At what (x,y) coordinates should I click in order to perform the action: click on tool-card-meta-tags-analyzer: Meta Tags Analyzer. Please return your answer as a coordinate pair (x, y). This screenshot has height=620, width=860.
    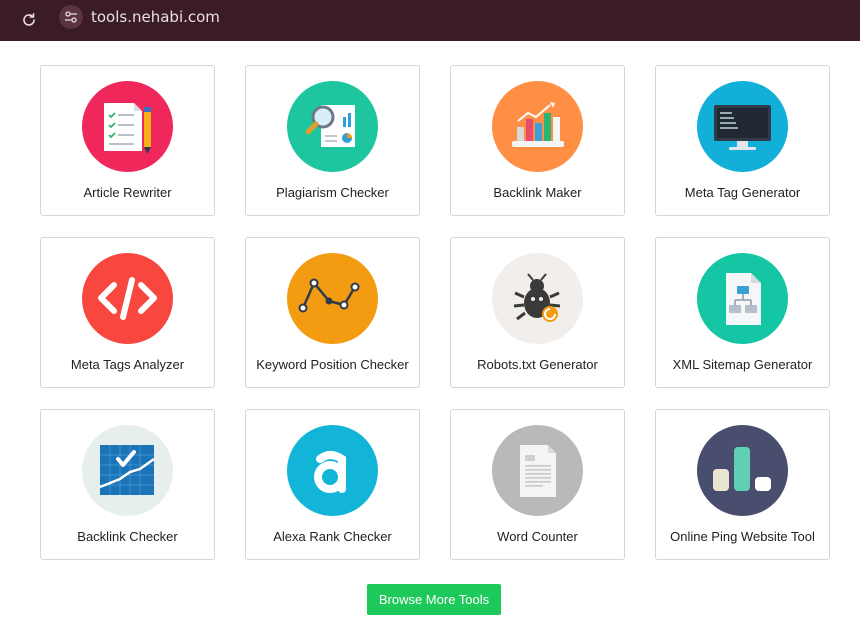
    Looking at the image, I should click on (127, 312).